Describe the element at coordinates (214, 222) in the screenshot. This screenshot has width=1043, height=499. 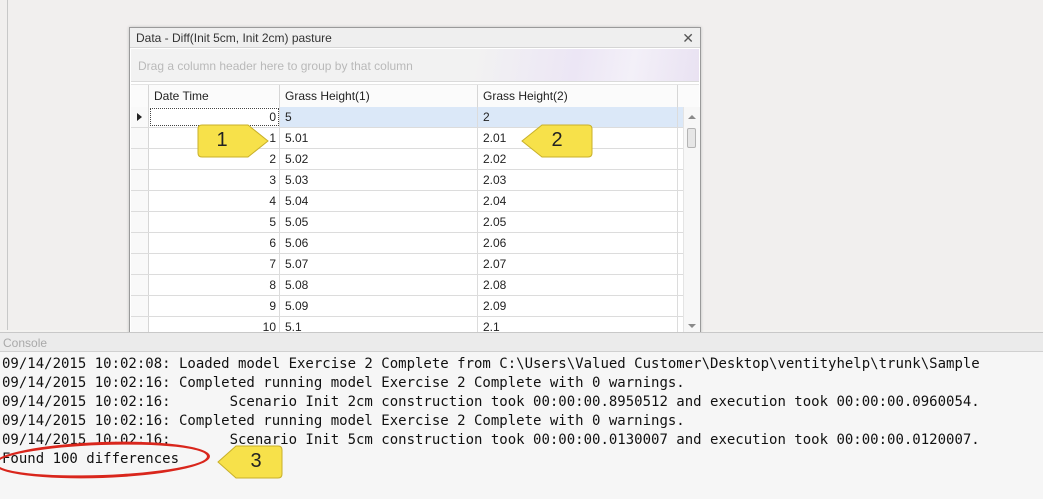
I see `cell-date-time: 5` at that location.